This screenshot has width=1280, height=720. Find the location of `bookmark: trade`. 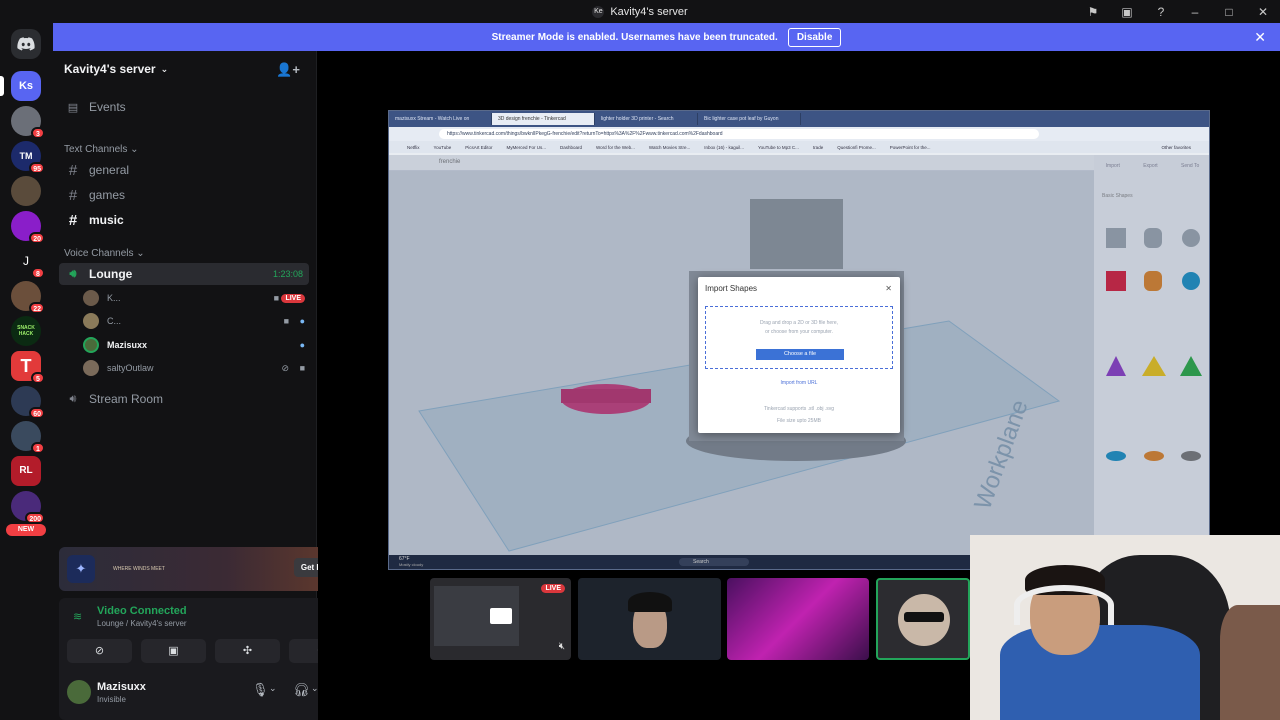

bookmark: trade is located at coordinates (818, 147).